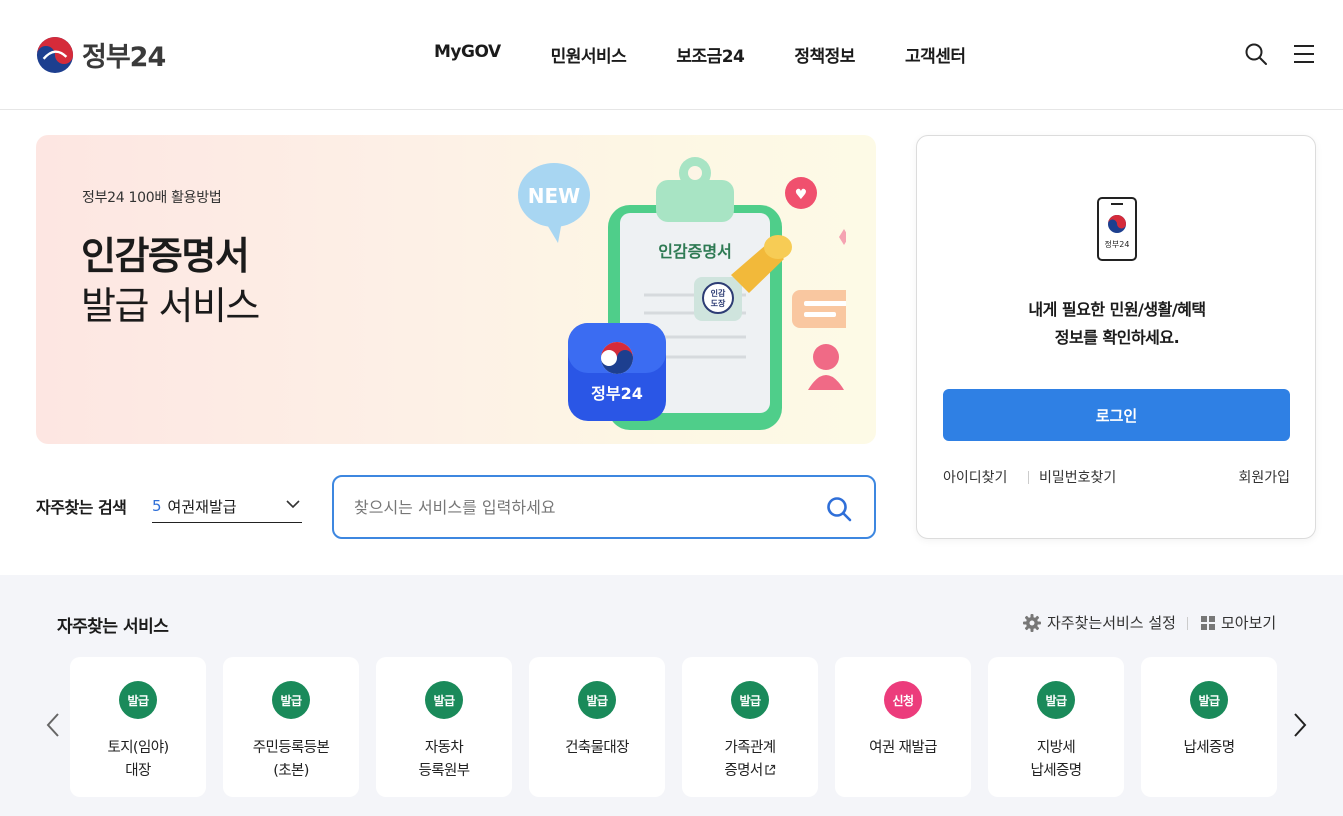 The image size is (1343, 816). Describe the element at coordinates (718, 303) in the screenshot. I see `svg-text: 도장` at that location.